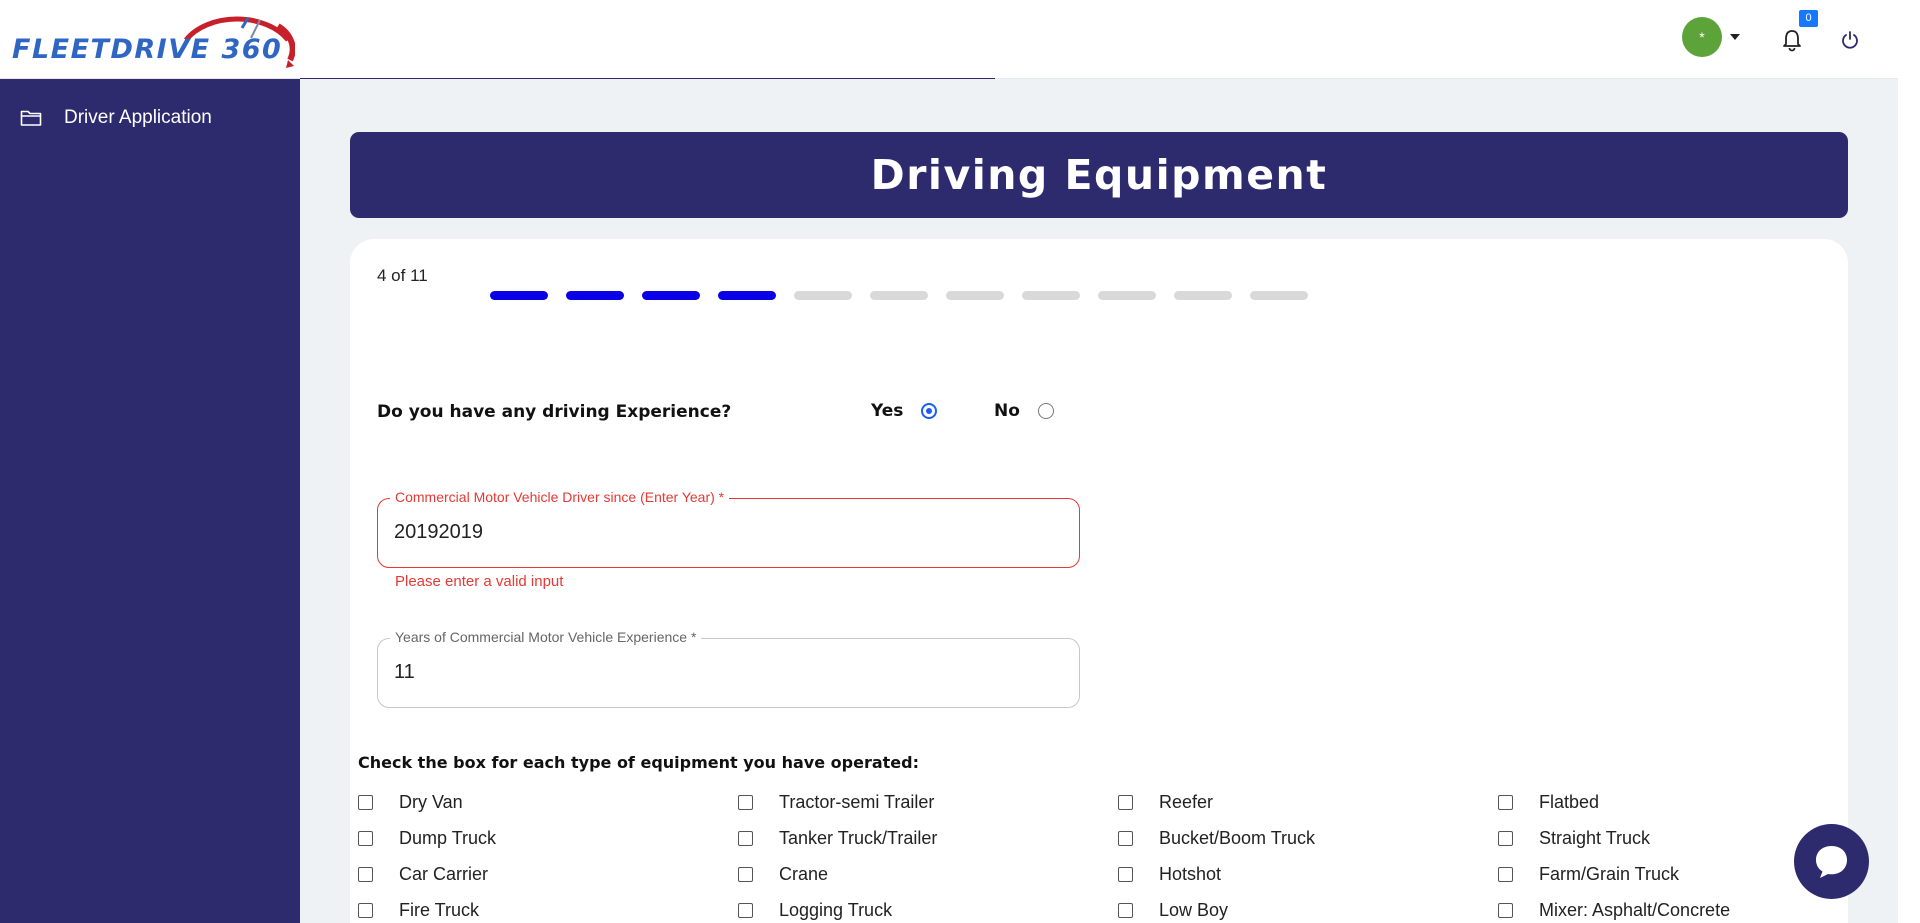 The height and width of the screenshot is (923, 1920). What do you see at coordinates (147, 49) in the screenshot?
I see `logo-text: FLEETDRIVE 360` at bounding box center [147, 49].